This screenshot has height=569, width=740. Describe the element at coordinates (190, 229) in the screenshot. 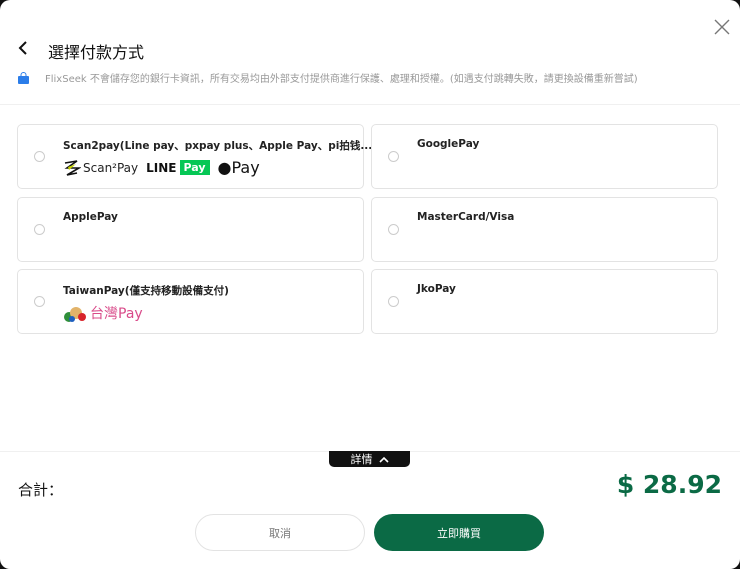

I see `payment-option-applepay: ApplePay` at that location.